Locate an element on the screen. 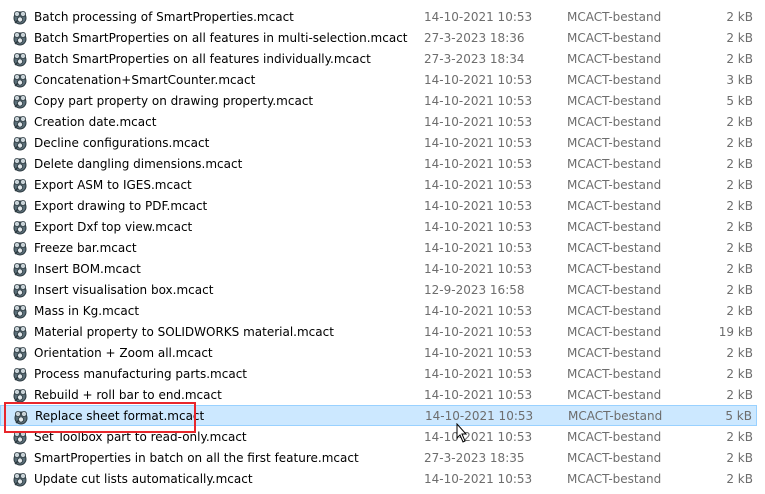  file-name: Delete dangling dimensions.mcact is located at coordinates (138, 163).